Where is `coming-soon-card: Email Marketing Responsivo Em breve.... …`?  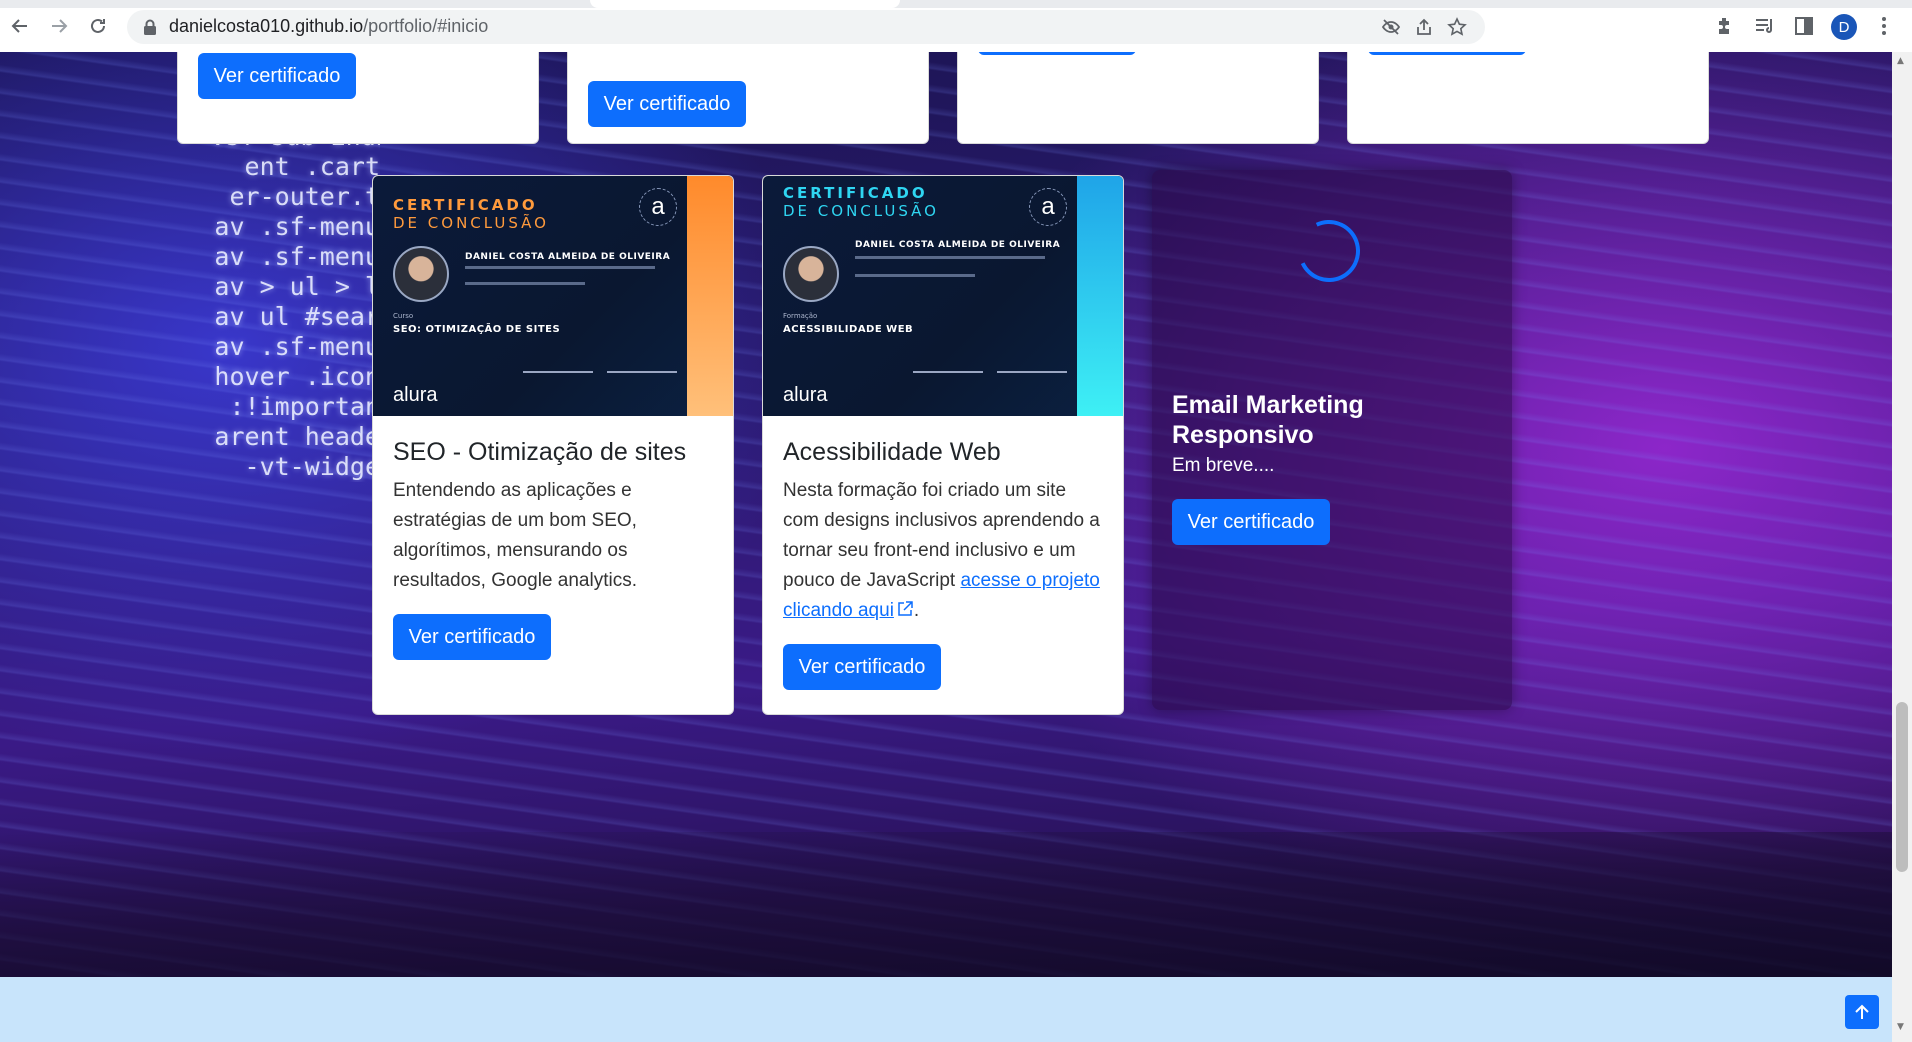 coming-soon-card: Email Marketing Responsivo Em breve.... … is located at coordinates (1332, 440).